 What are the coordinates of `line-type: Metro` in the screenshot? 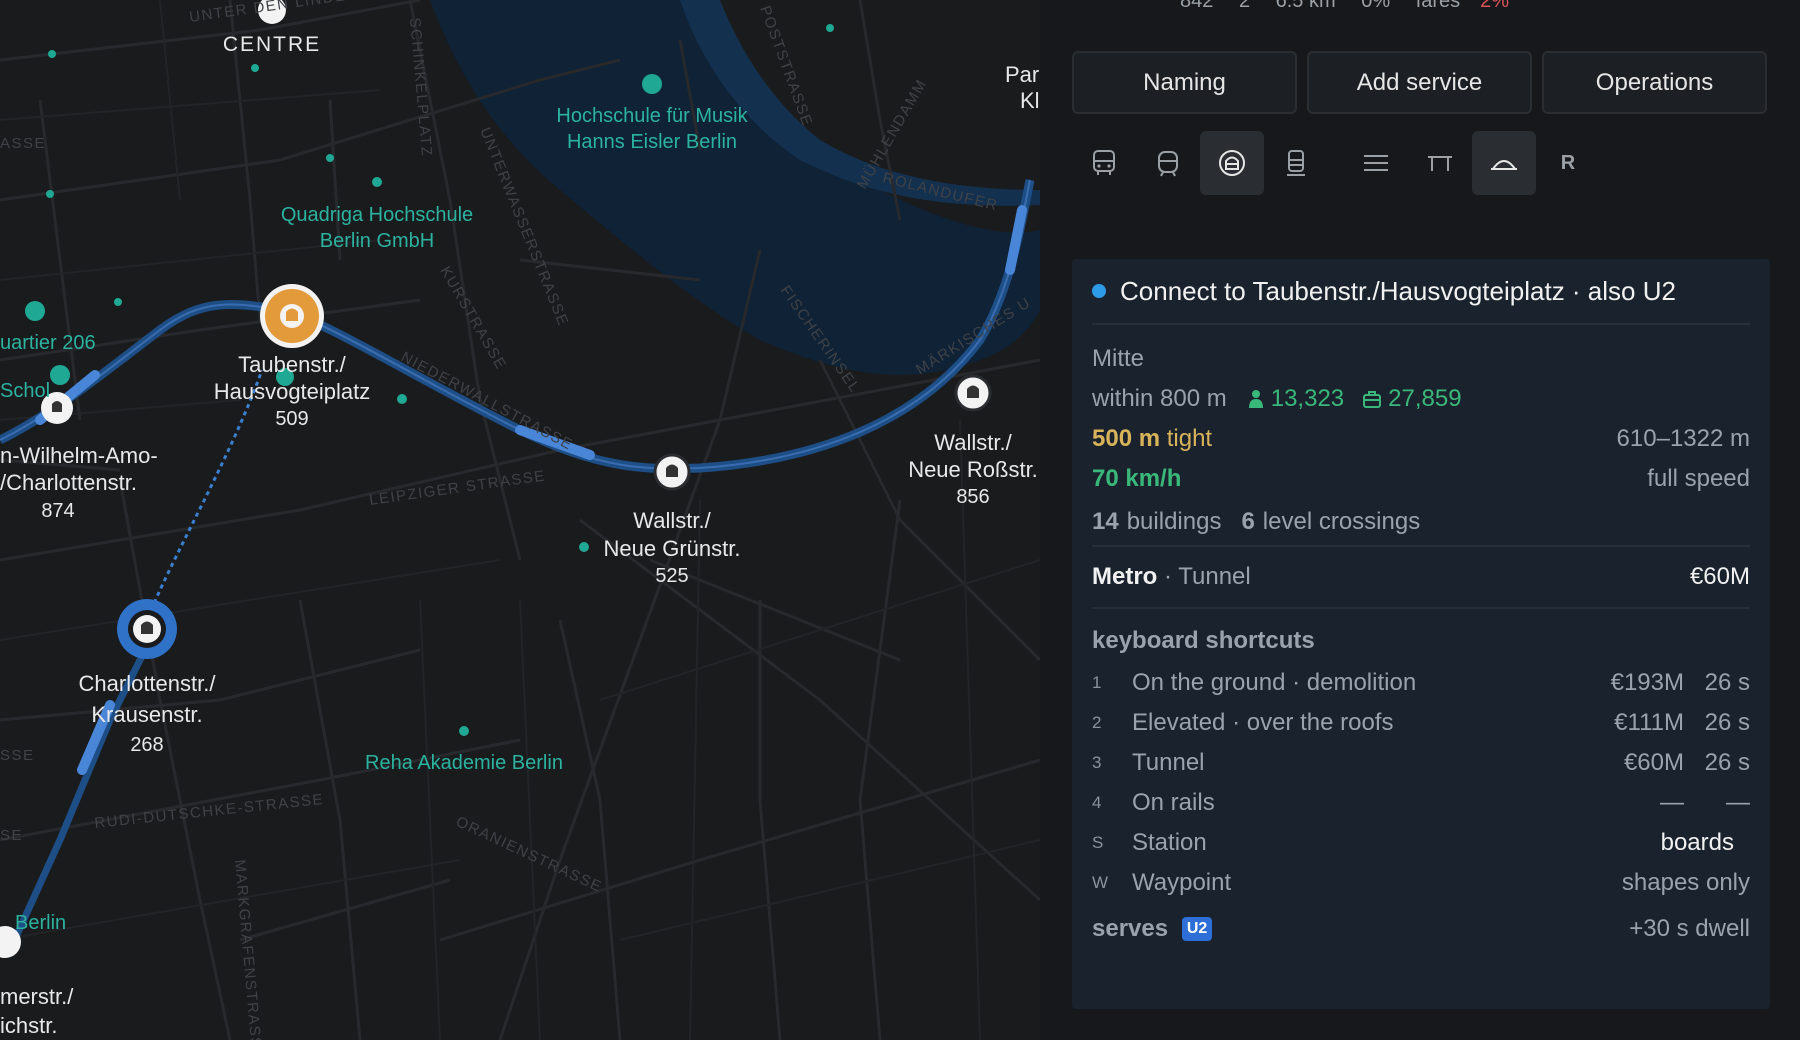 It's located at (1125, 576).